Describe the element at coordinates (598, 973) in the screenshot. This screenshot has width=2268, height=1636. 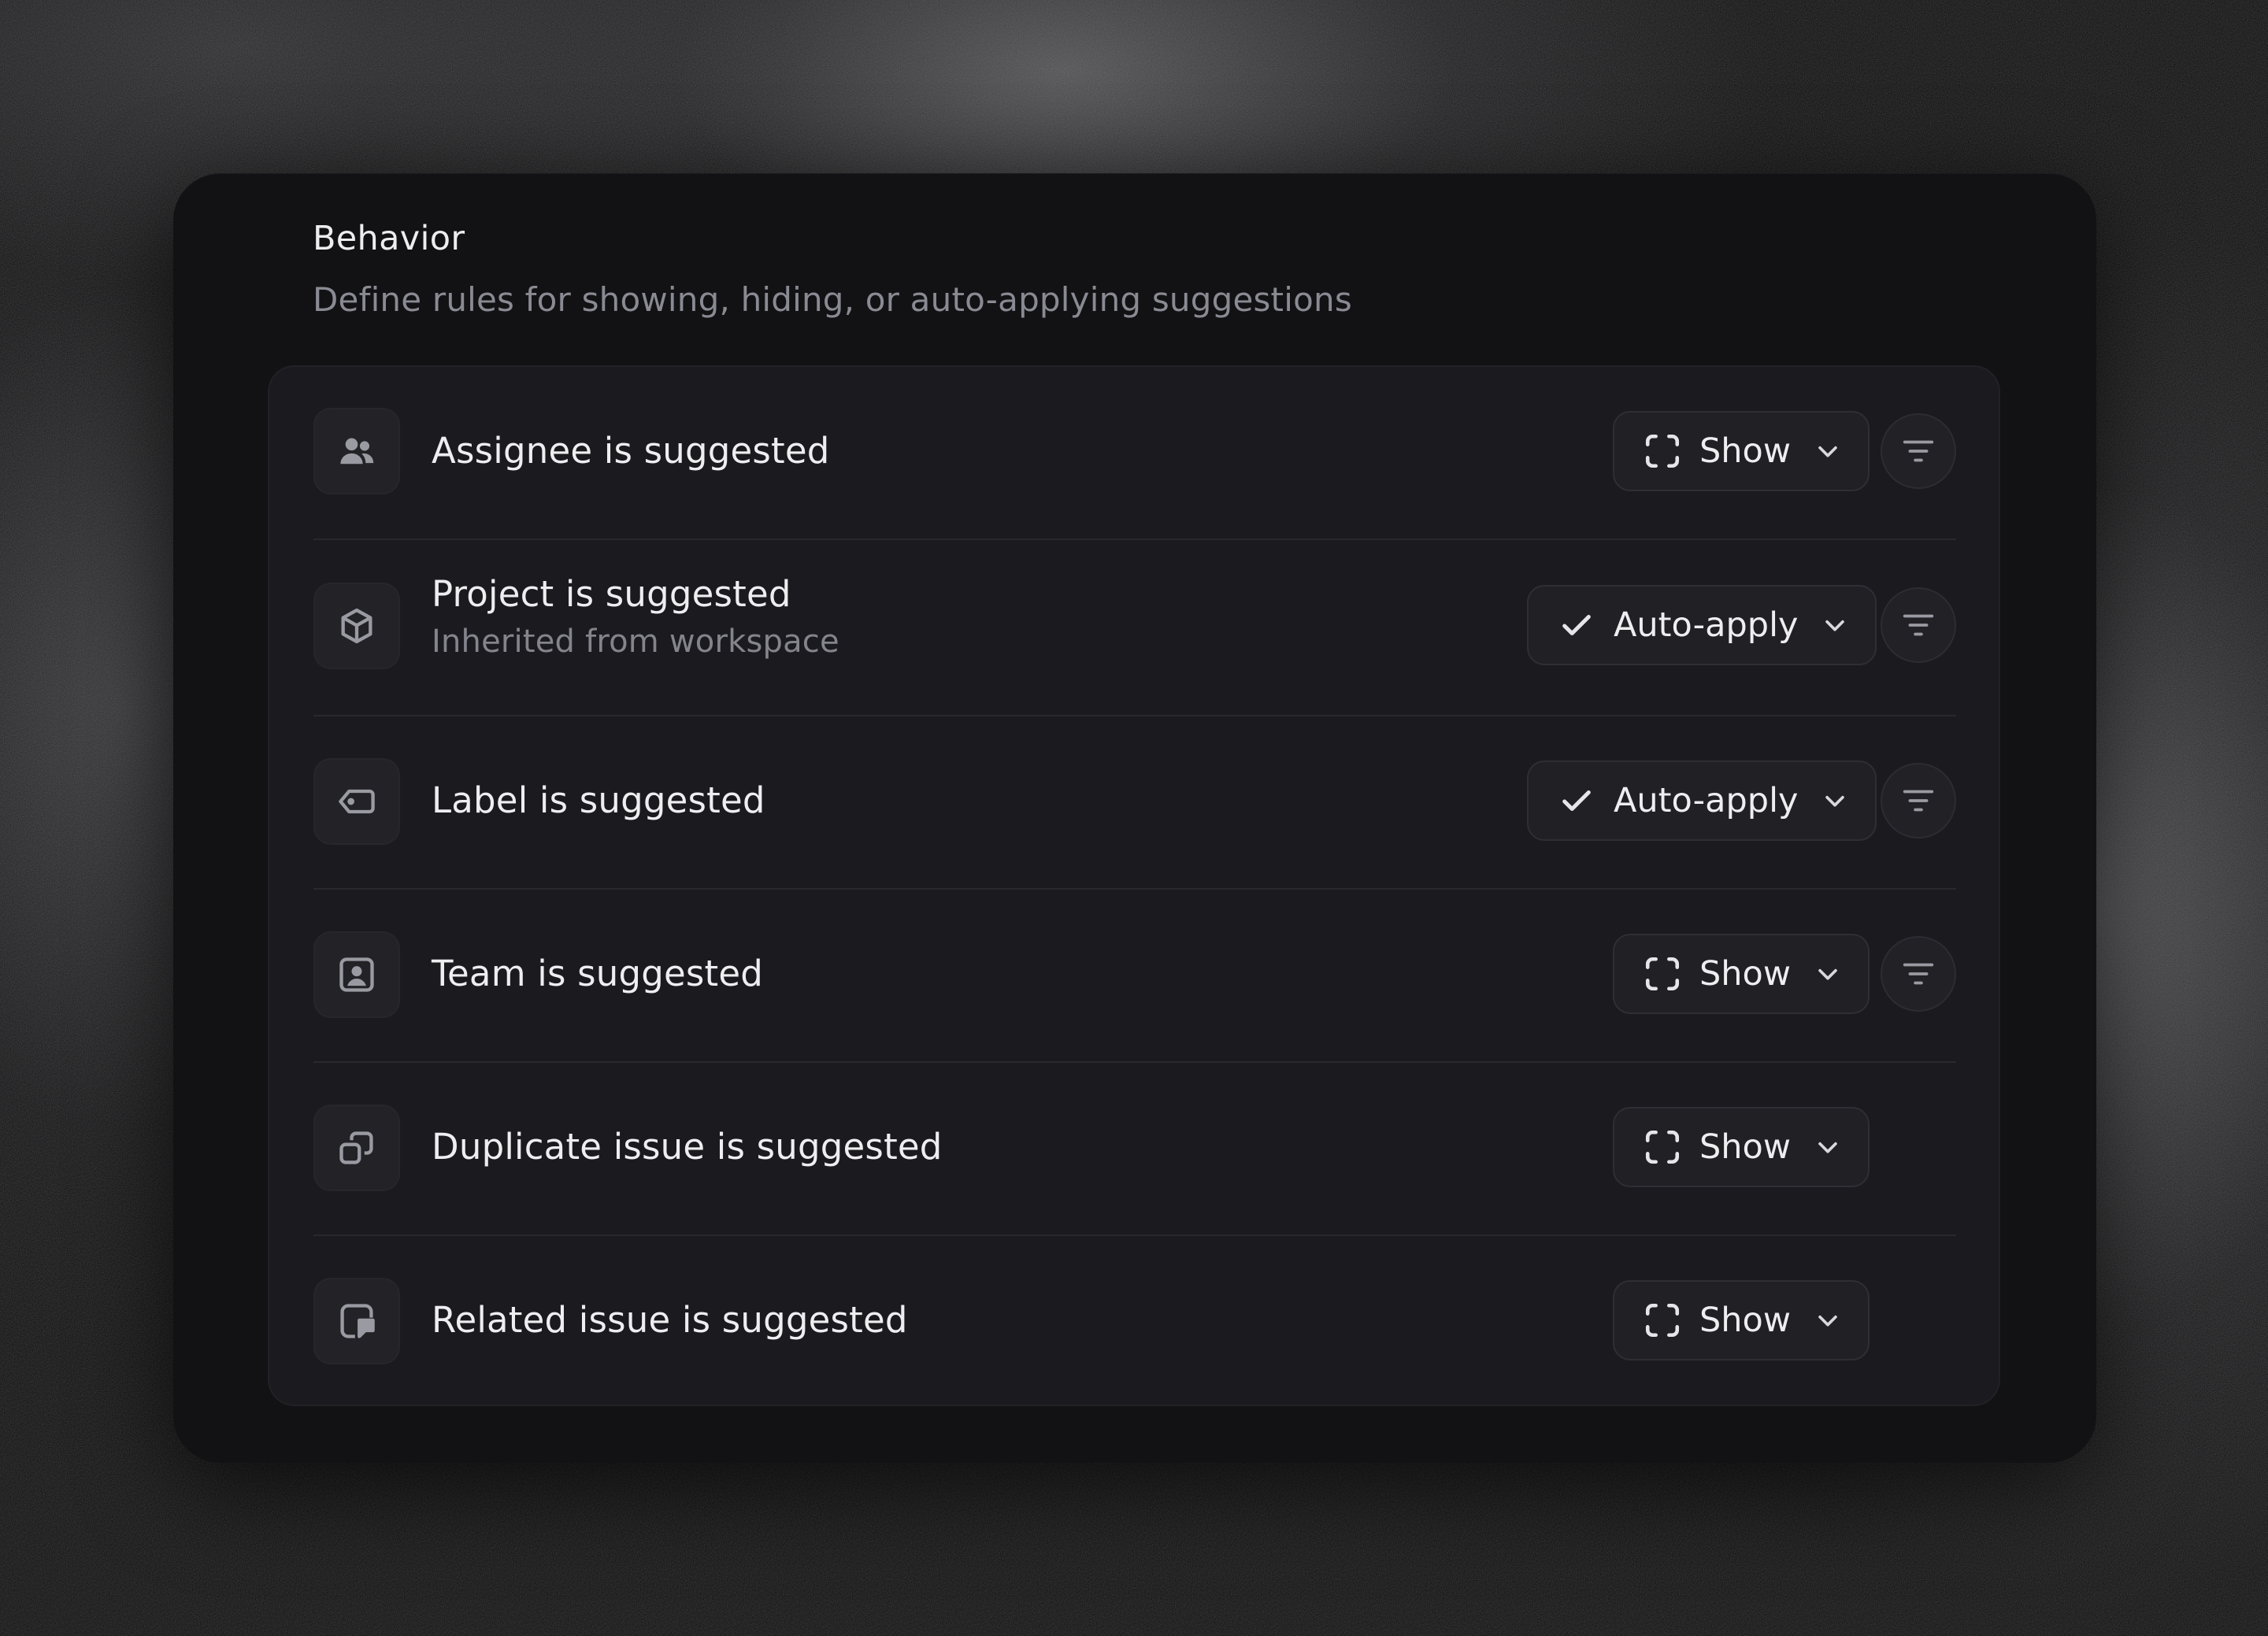
I see `rule-label: Team is suggested` at that location.